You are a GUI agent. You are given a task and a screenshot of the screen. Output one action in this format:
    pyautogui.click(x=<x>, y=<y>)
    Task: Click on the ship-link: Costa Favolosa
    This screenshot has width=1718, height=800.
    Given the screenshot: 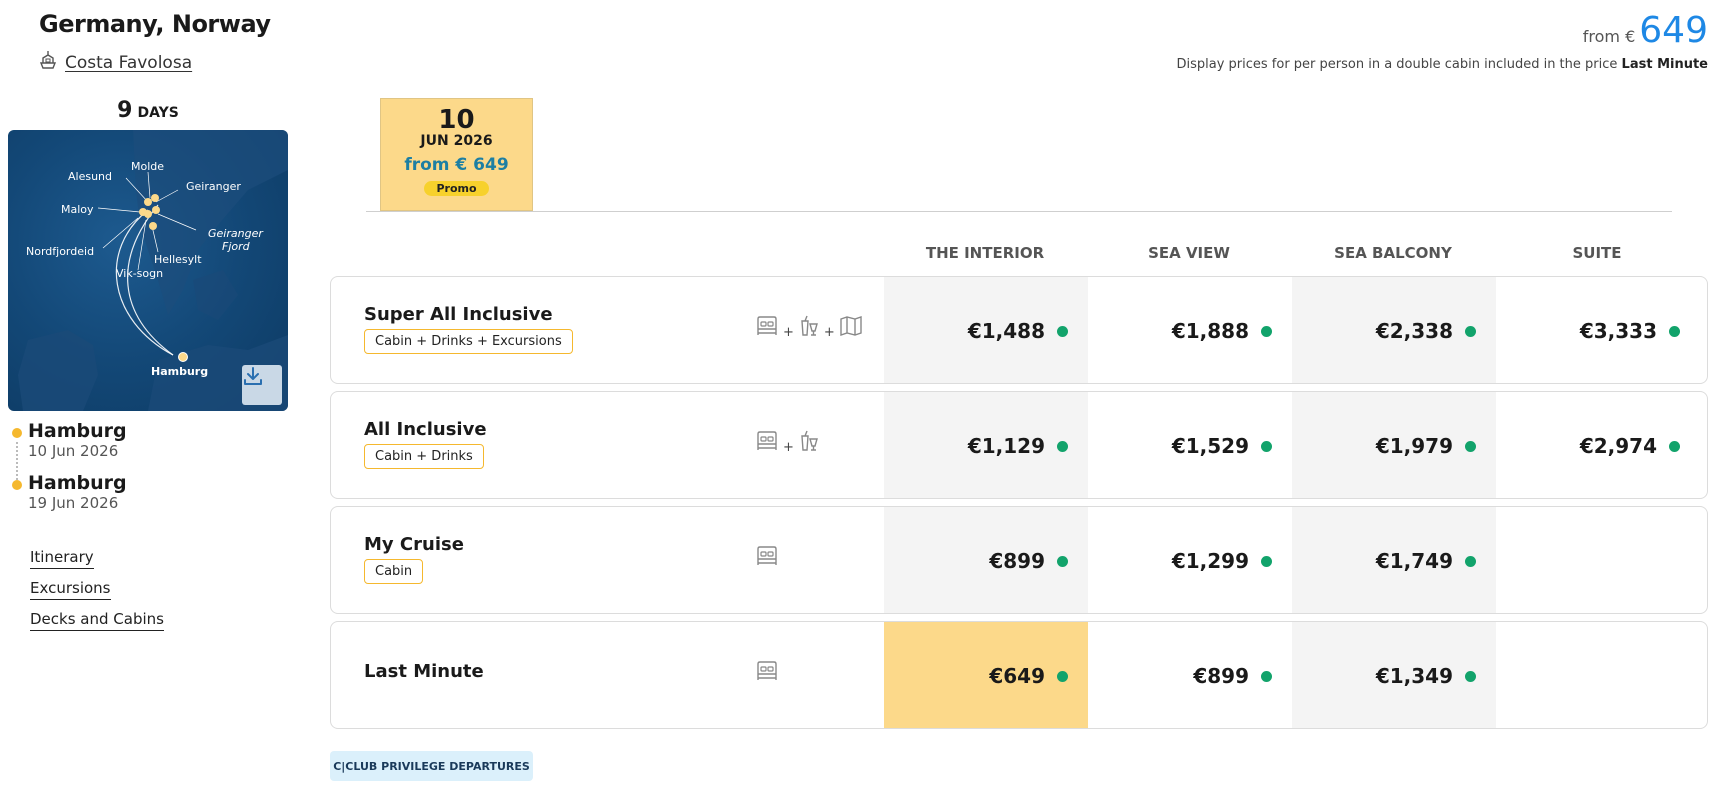 What is the action you would take?
    pyautogui.click(x=115, y=62)
    